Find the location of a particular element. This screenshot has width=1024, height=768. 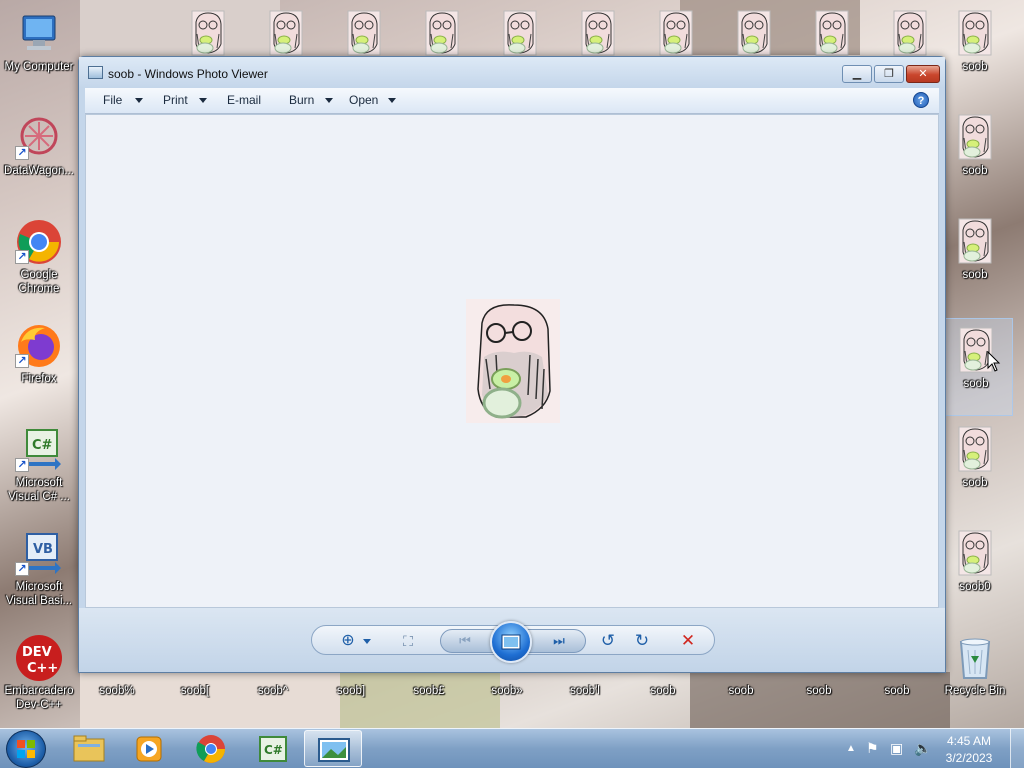

menu-print: Print is located at coordinates (175, 100).